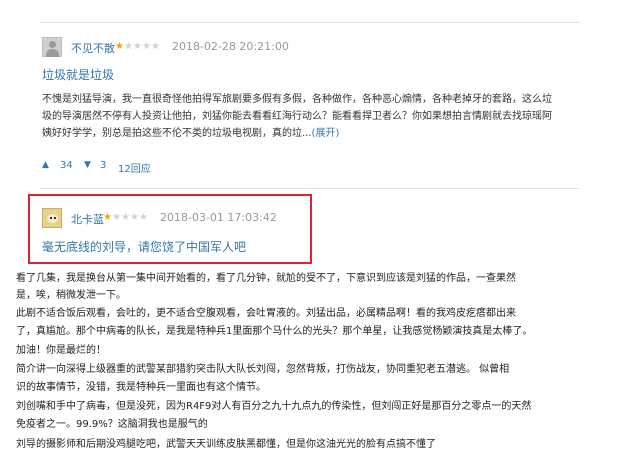 The height and width of the screenshot is (460, 640). I want to click on top-divider, so click(310, 22).